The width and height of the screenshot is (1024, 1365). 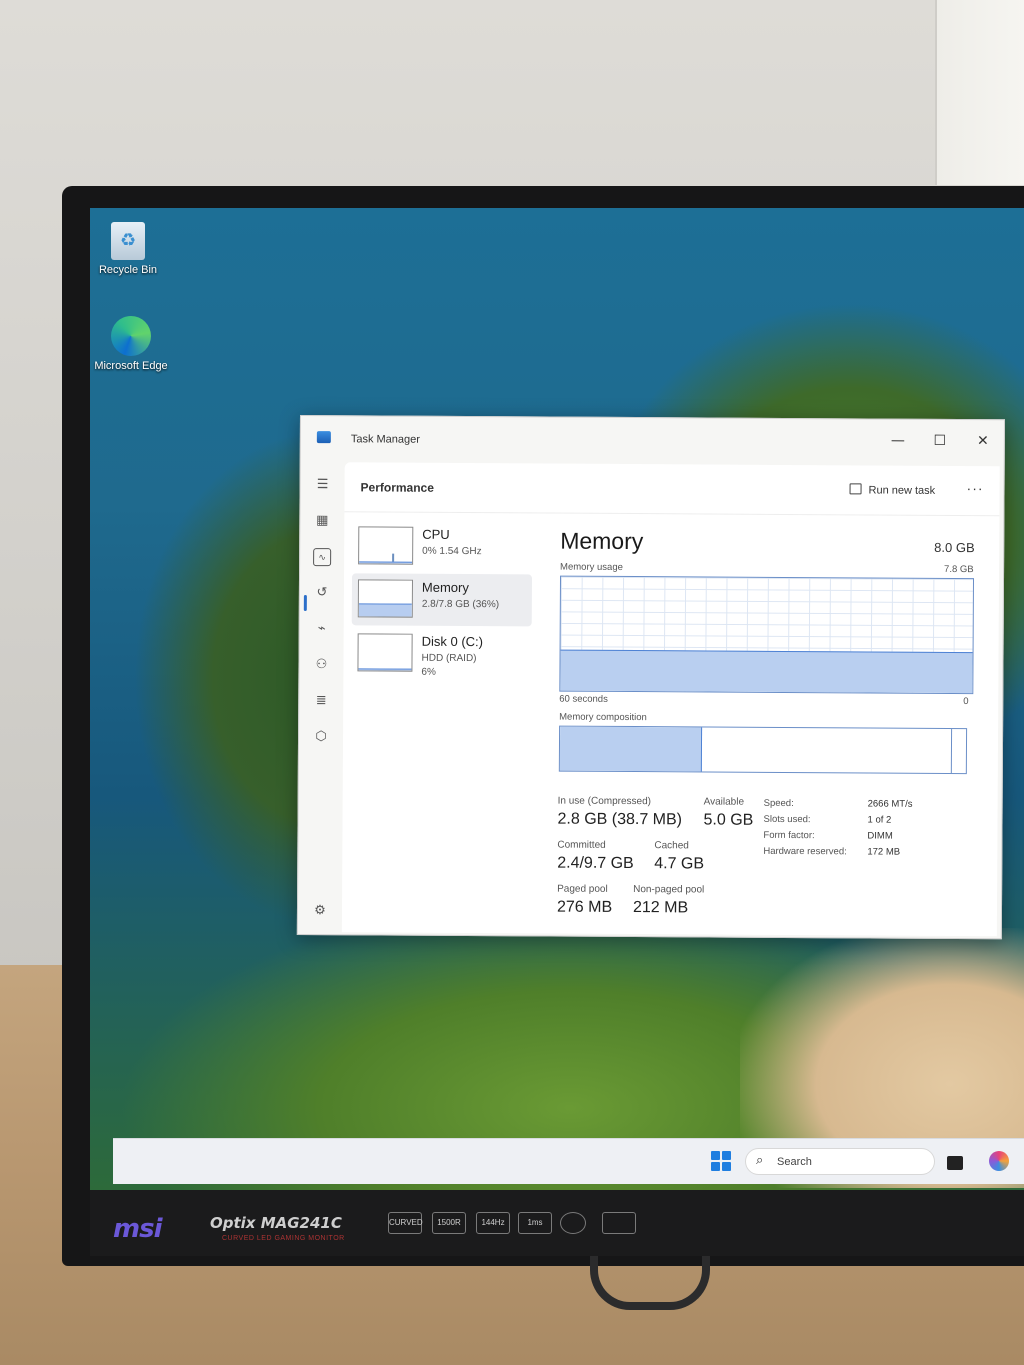 What do you see at coordinates (436, 534) in the screenshot?
I see `device-name: CPU` at bounding box center [436, 534].